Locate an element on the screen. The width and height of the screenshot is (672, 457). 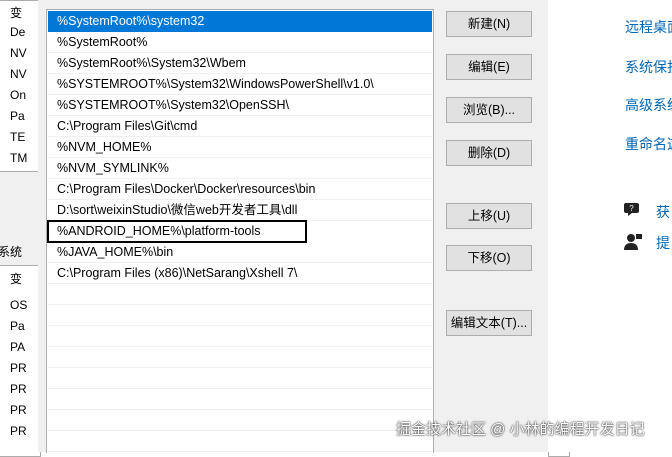
path-entry-row: %SYSTEMROOT%\System32\OpenSSH\ is located at coordinates (240, 105).